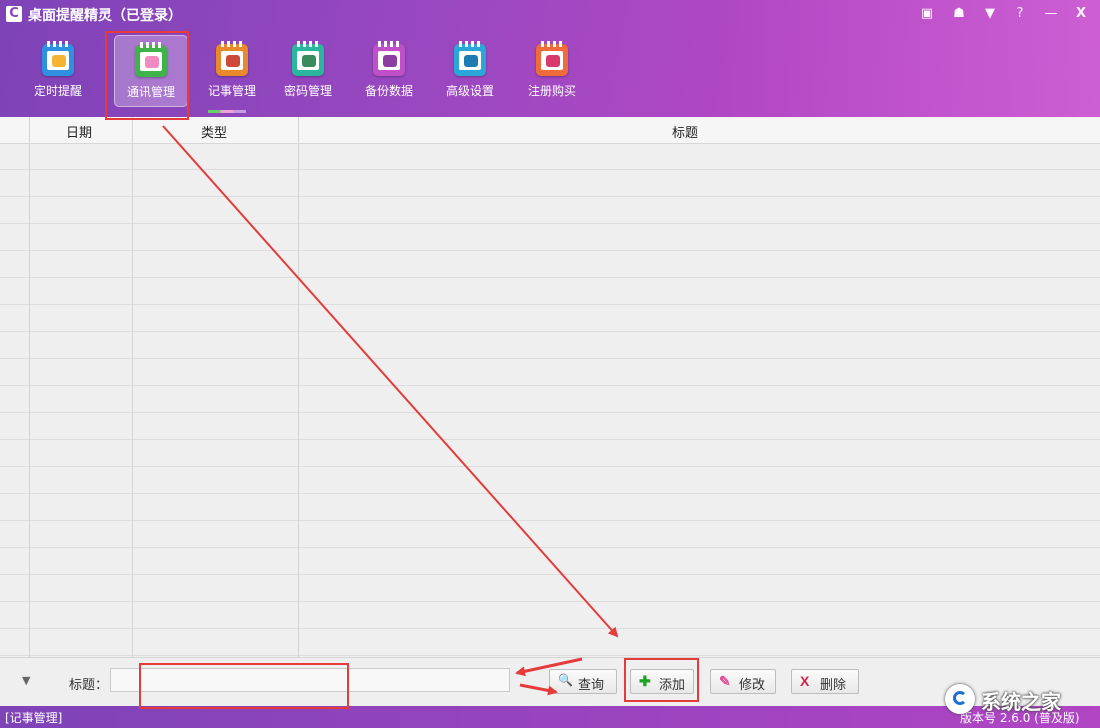 This screenshot has width=1100, height=728. I want to click on nav-item-passwords: 密码管理, so click(308, 70).